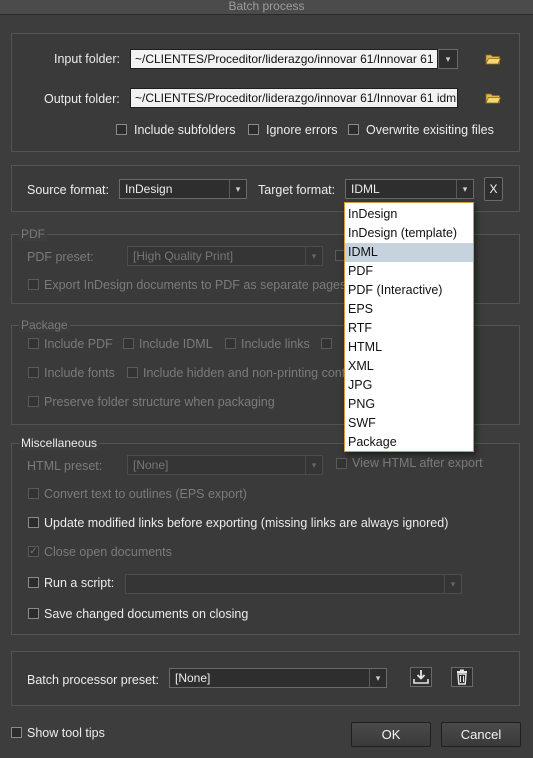 This screenshot has height=758, width=533. I want to click on pdf-preset-value: [High Quality Print], so click(183, 256).